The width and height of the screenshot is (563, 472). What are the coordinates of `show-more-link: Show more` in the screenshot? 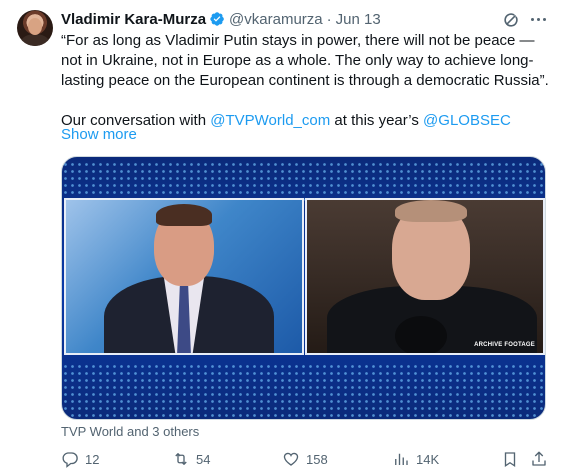 It's located at (99, 134).